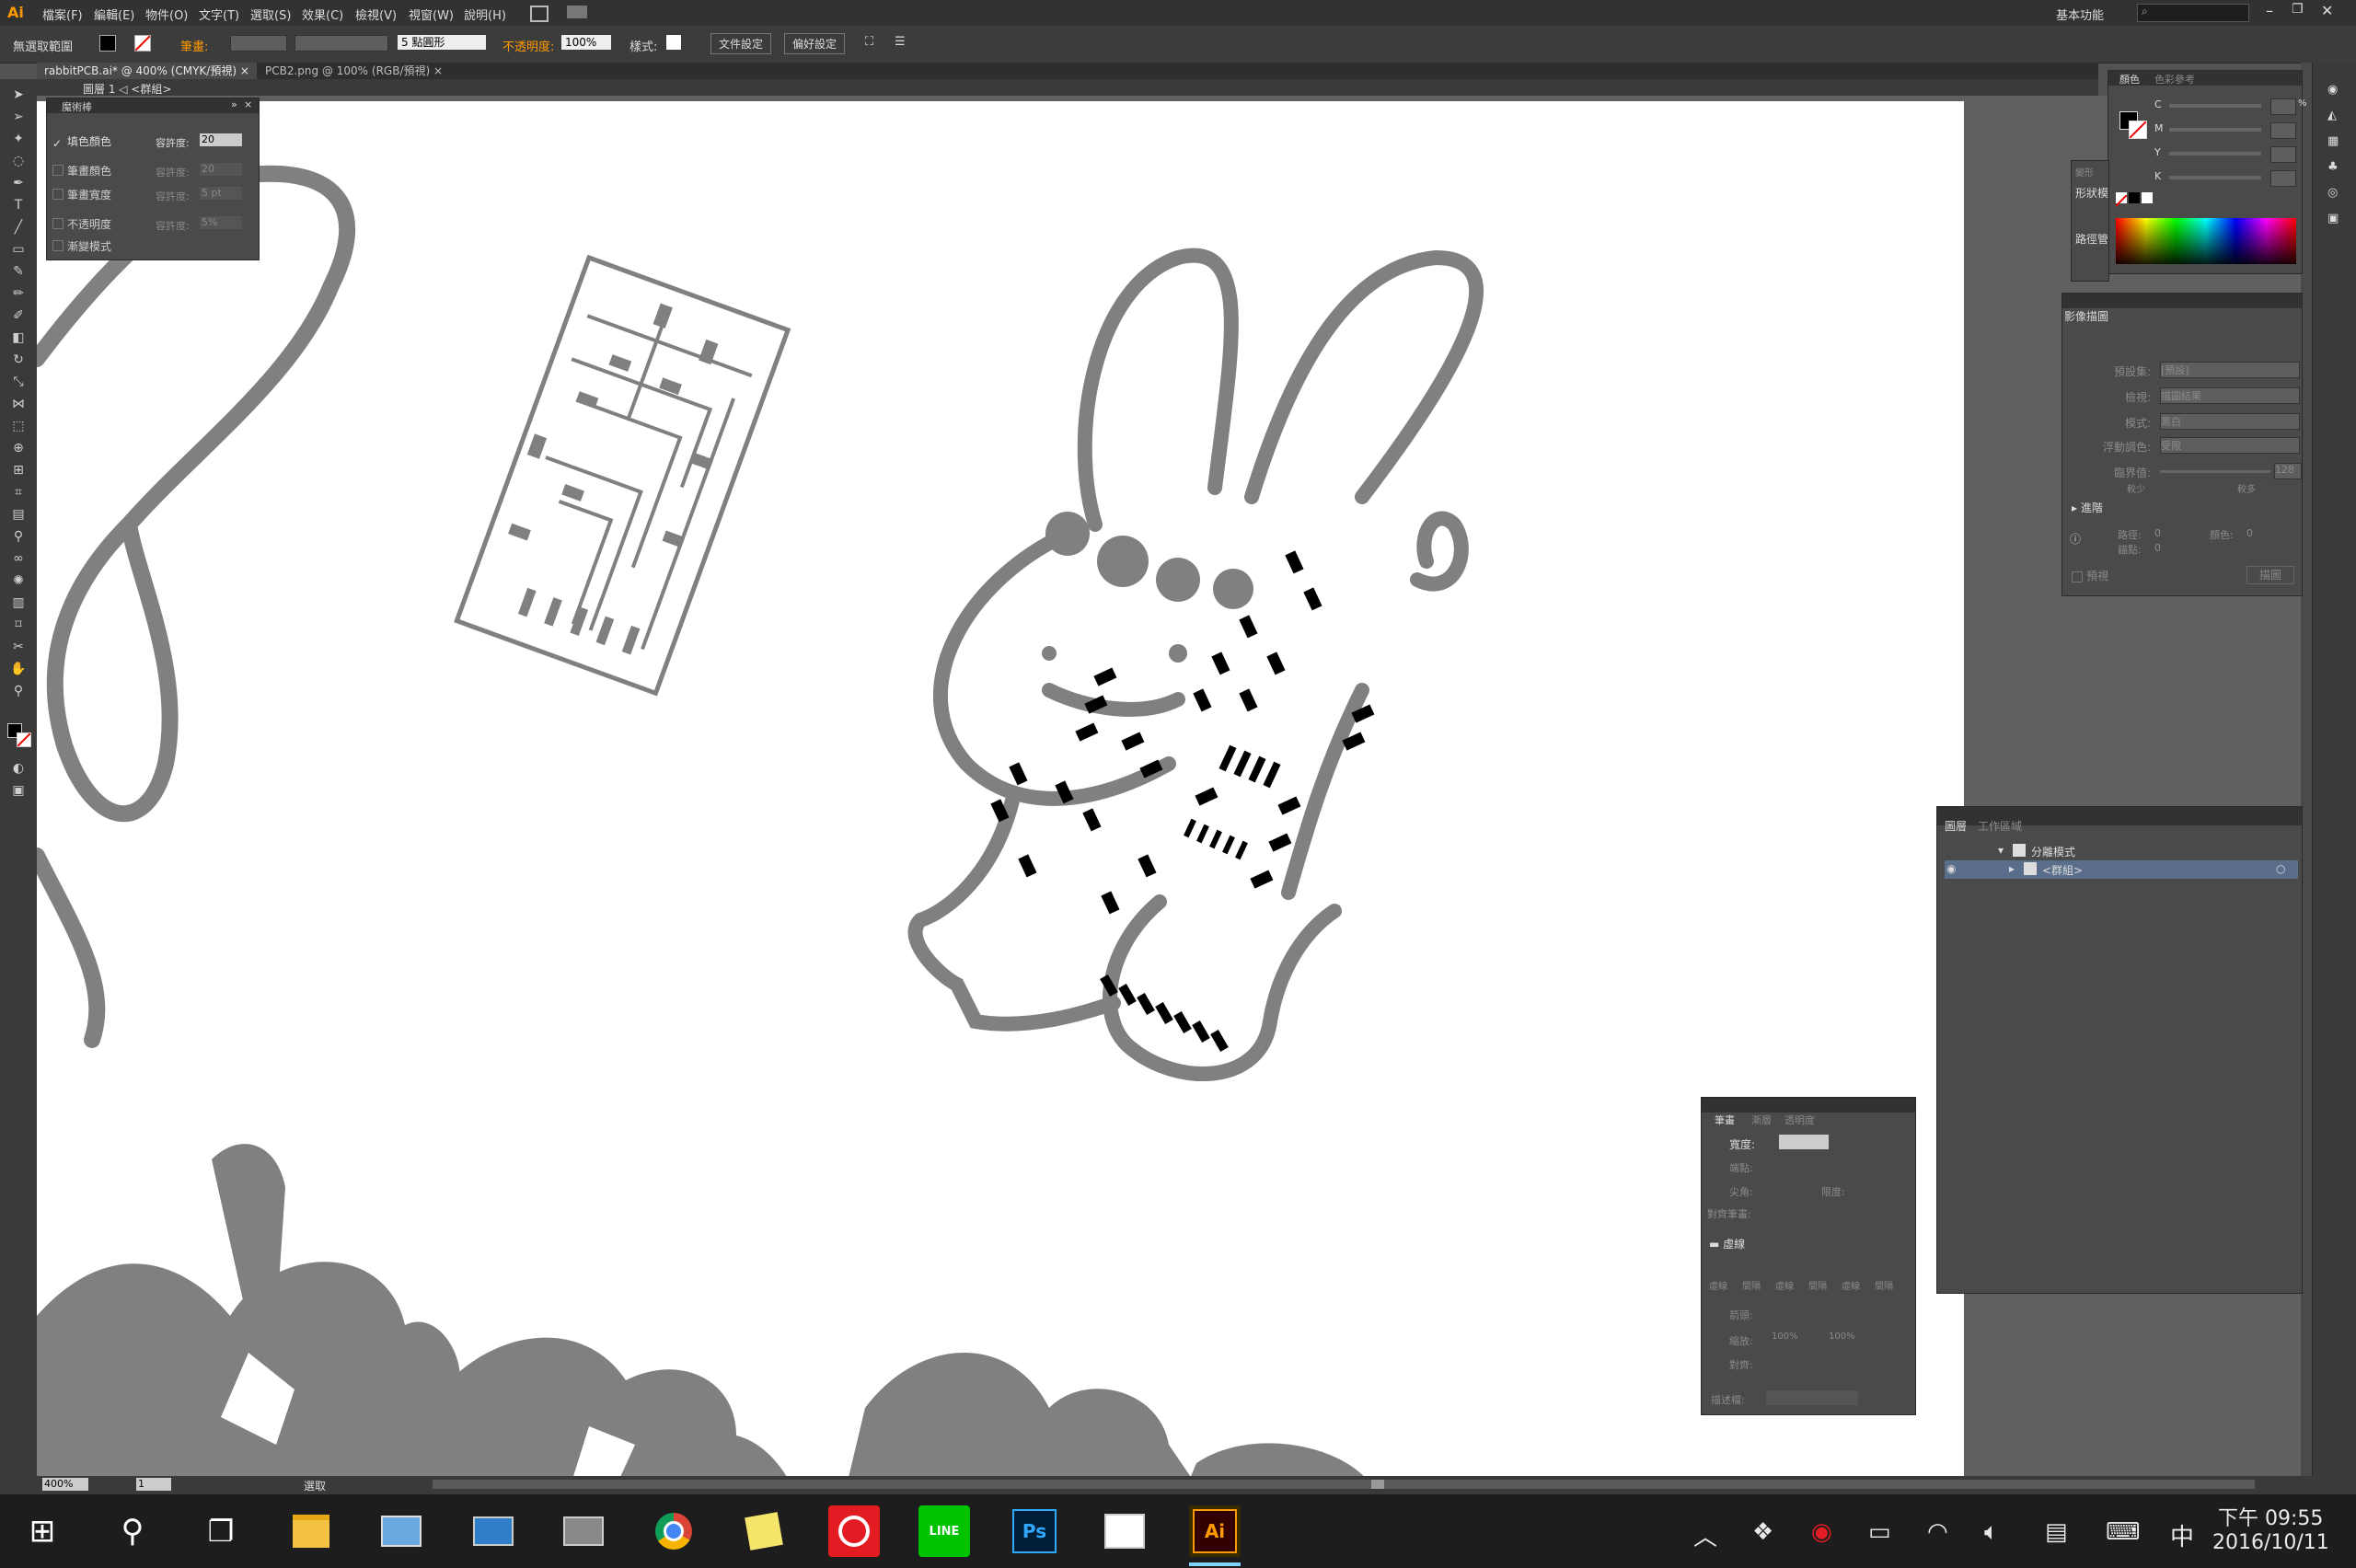 This screenshot has height=1568, width=2356. What do you see at coordinates (2001, 850) in the screenshot?
I see `expand-arrow-icon: ▾` at bounding box center [2001, 850].